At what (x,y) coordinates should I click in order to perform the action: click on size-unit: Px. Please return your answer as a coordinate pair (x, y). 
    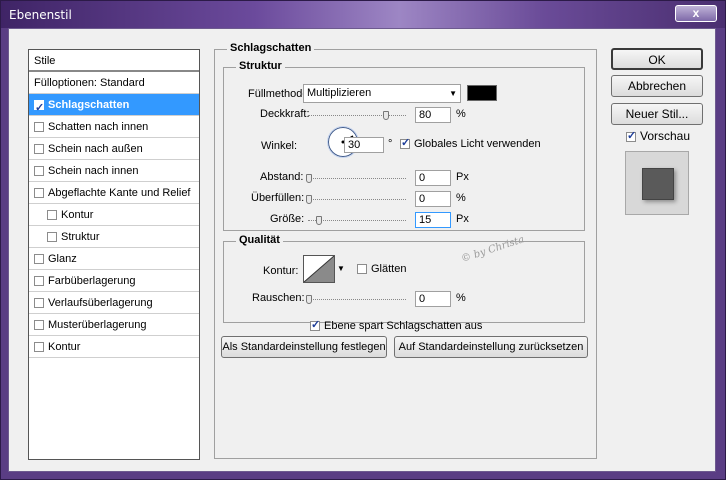
    Looking at the image, I should click on (462, 219).